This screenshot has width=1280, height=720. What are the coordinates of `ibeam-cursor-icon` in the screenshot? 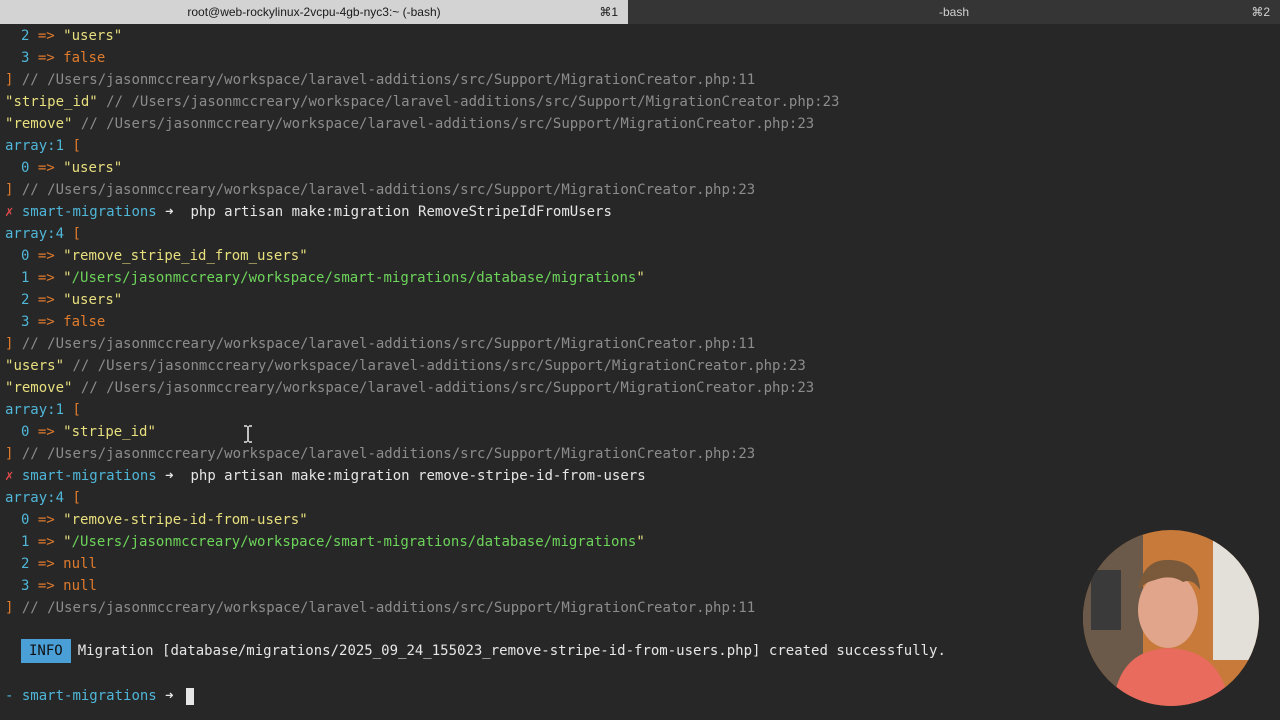 It's located at (248, 434).